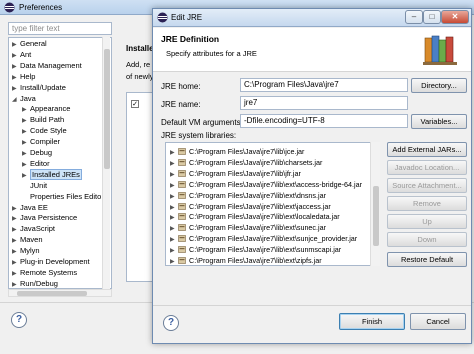 This screenshot has height=354, width=474. I want to click on libraries-vertical-scrollbar, so click(375, 204).